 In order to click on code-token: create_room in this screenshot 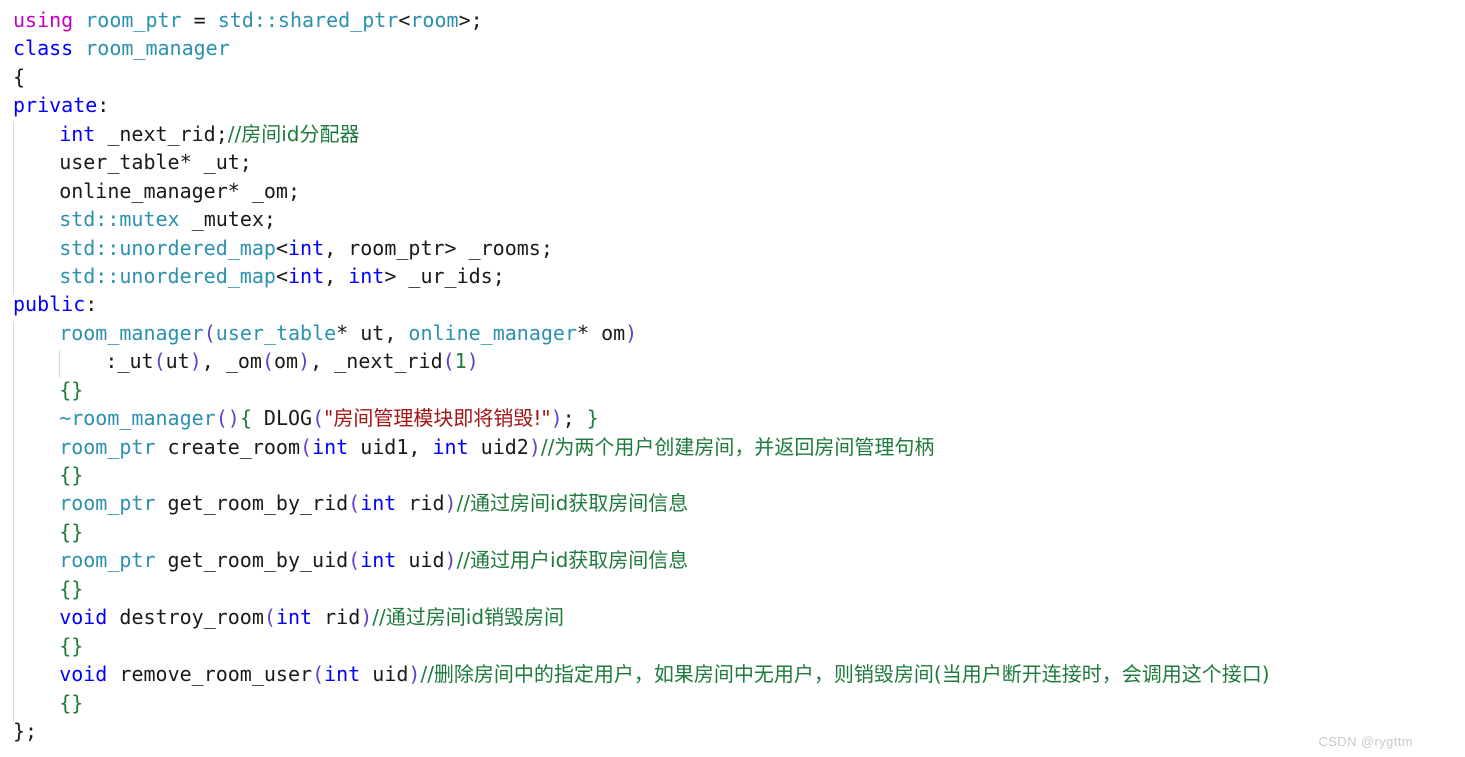, I will do `click(228, 446)`.